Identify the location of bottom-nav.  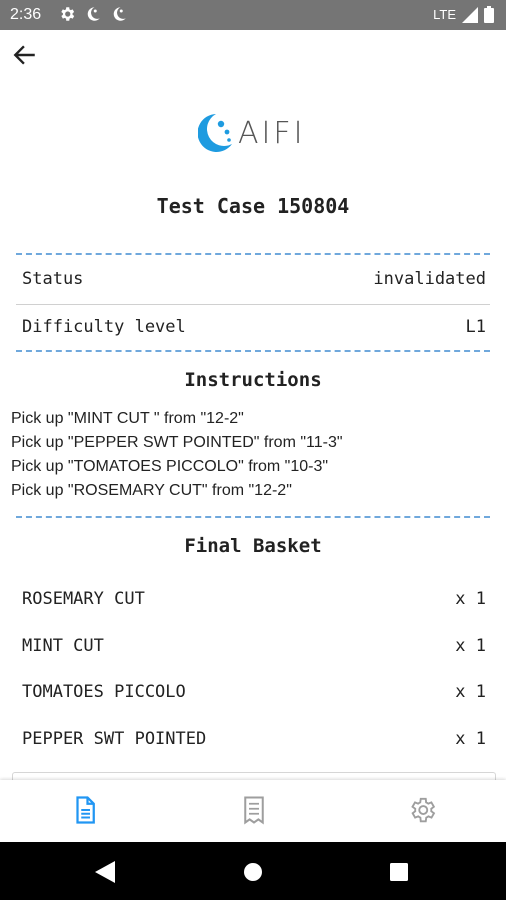
(253, 811).